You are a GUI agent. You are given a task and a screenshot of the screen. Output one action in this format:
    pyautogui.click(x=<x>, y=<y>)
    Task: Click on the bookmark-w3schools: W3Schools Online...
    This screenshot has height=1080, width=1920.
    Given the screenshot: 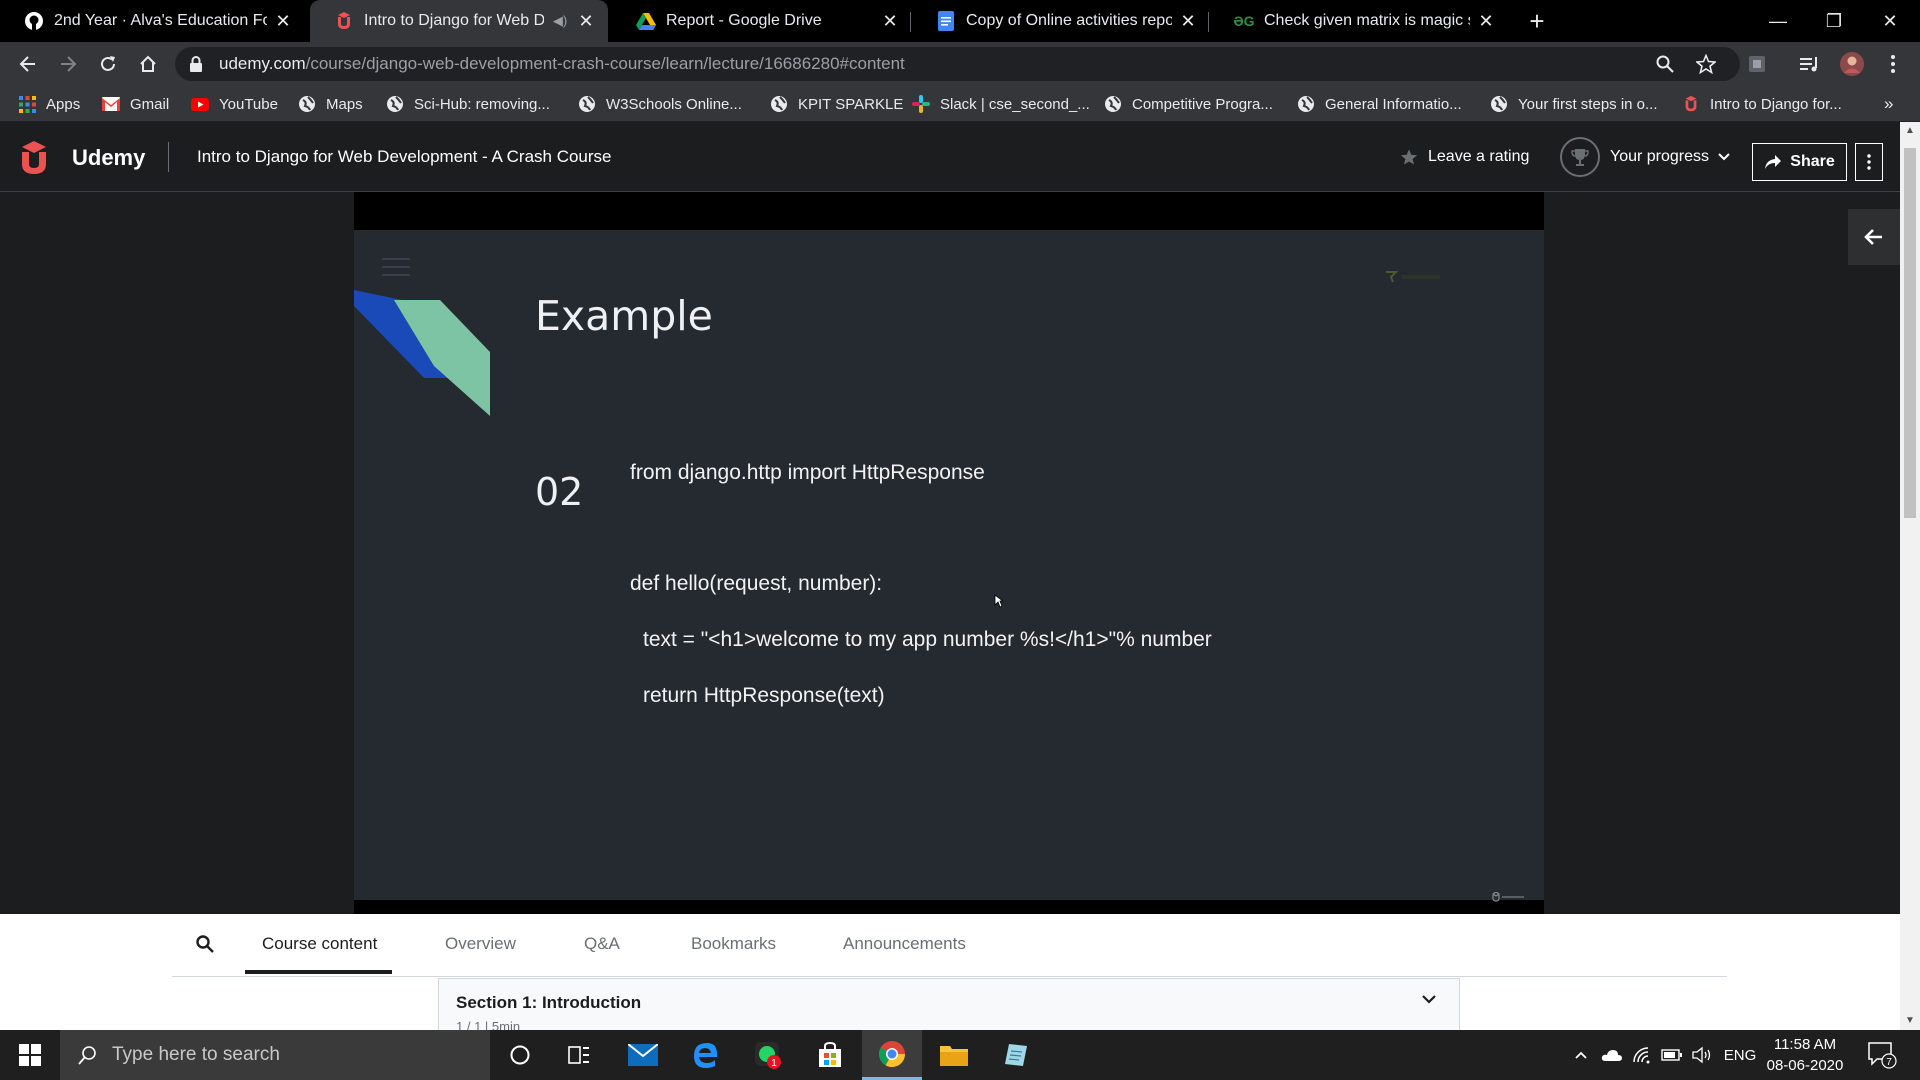 What is the action you would take?
    pyautogui.click(x=660, y=104)
    